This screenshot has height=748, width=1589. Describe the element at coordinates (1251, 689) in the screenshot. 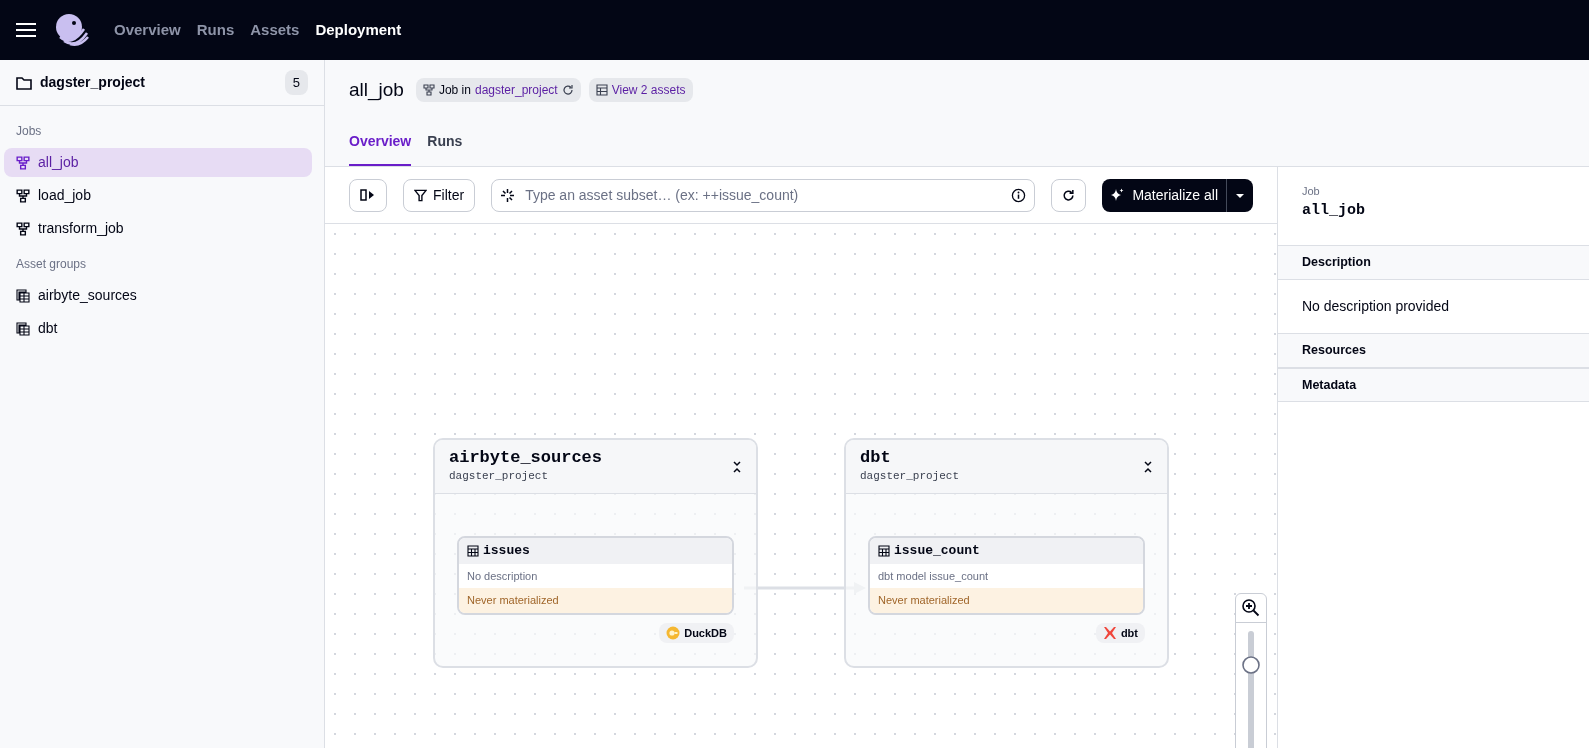

I see `zoom-slider` at that location.